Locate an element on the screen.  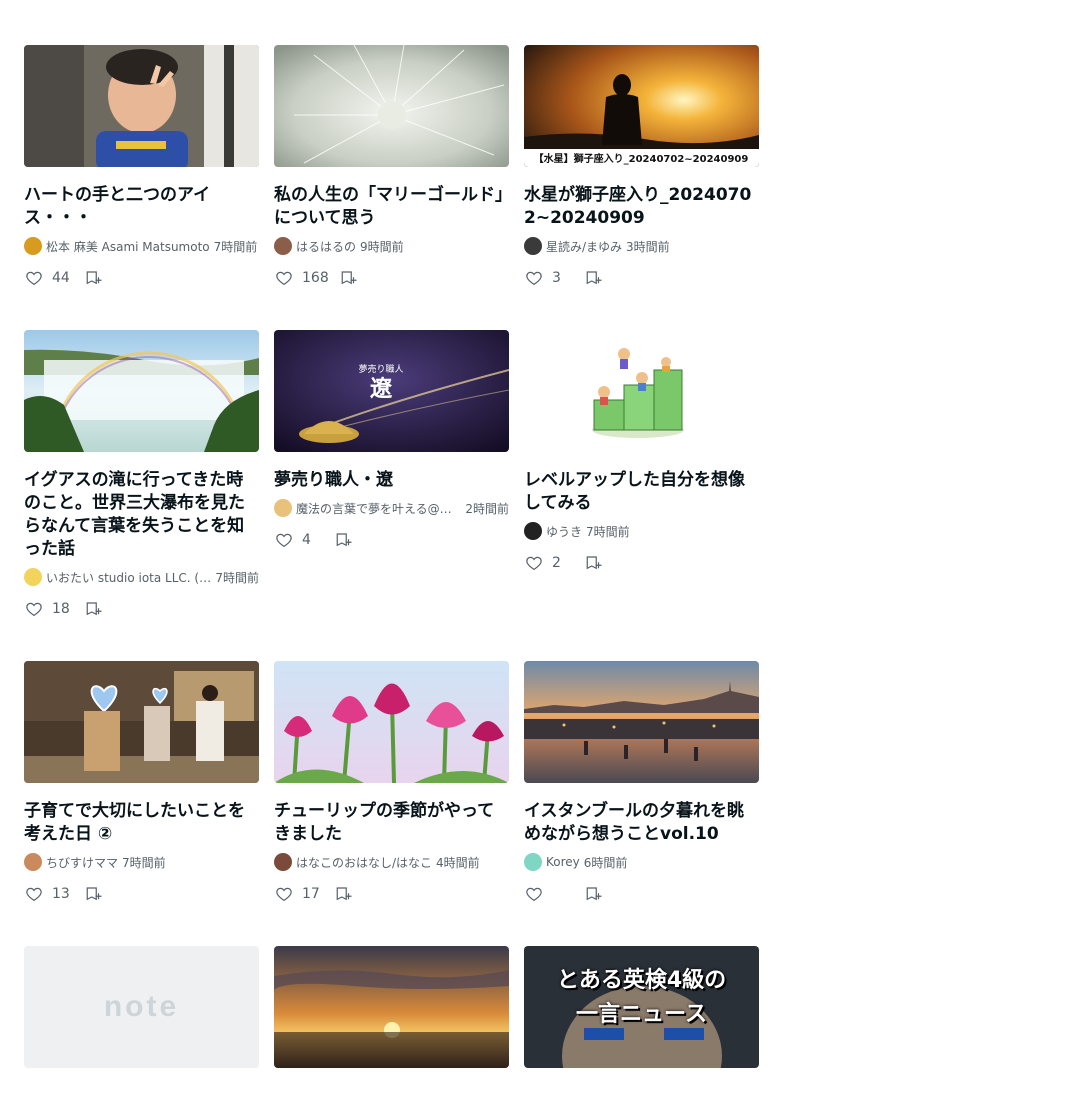
article-author: 魔法の言葉で夢を叶える@夢売り職人・遼 2時間前 is located at coordinates (391, 508).